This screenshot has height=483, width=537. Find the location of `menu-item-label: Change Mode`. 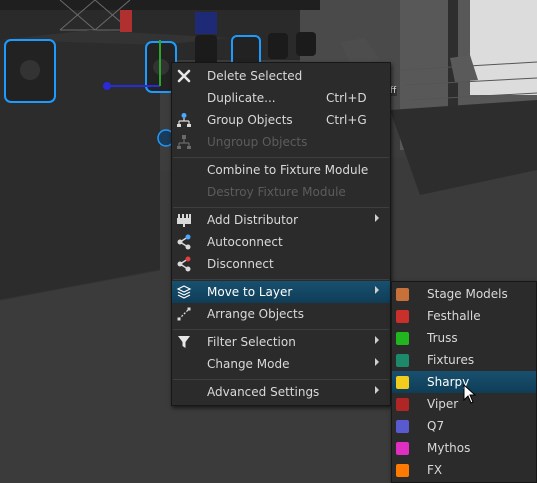

menu-item-label: Change Mode is located at coordinates (248, 364).